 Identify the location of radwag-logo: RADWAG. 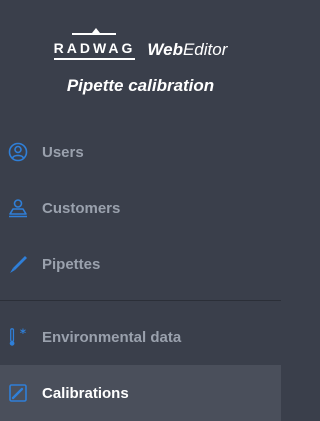
(94, 44).